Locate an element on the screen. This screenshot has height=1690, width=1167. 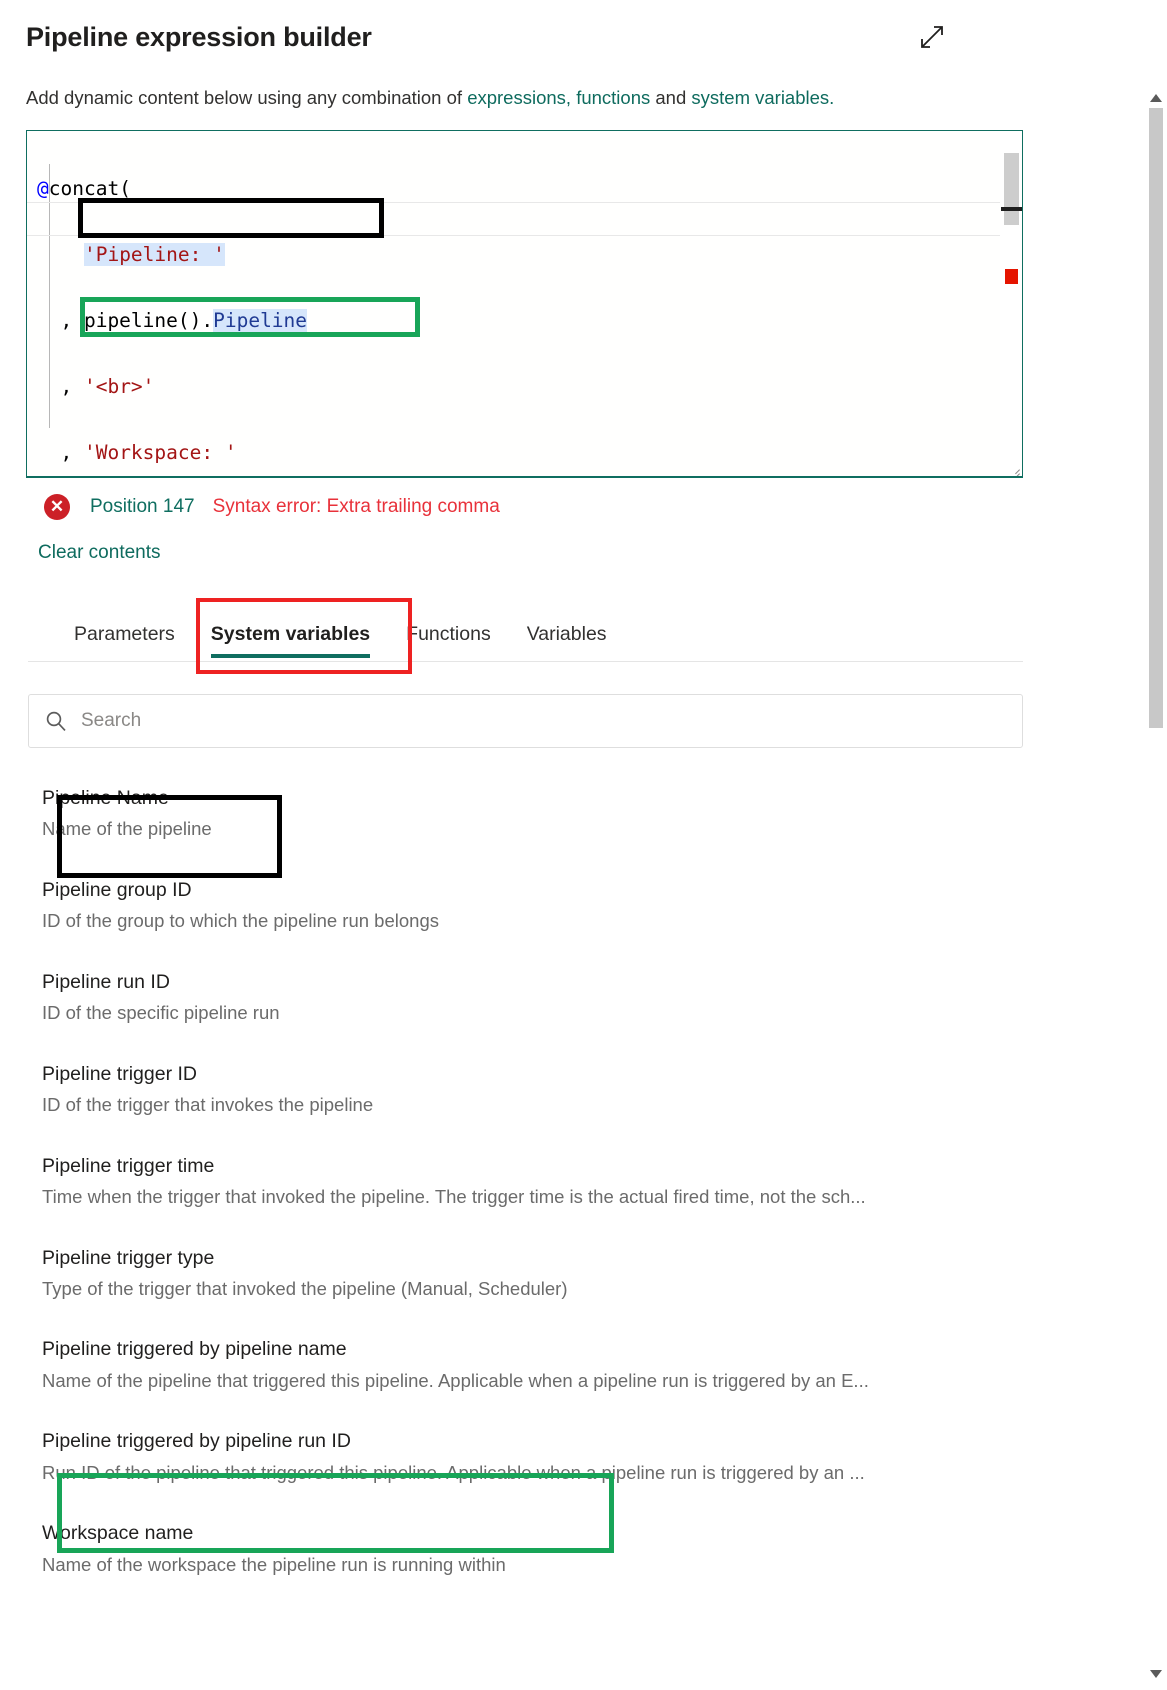
panel-header: Pipeline expression builder is located at coordinates (529, 27).